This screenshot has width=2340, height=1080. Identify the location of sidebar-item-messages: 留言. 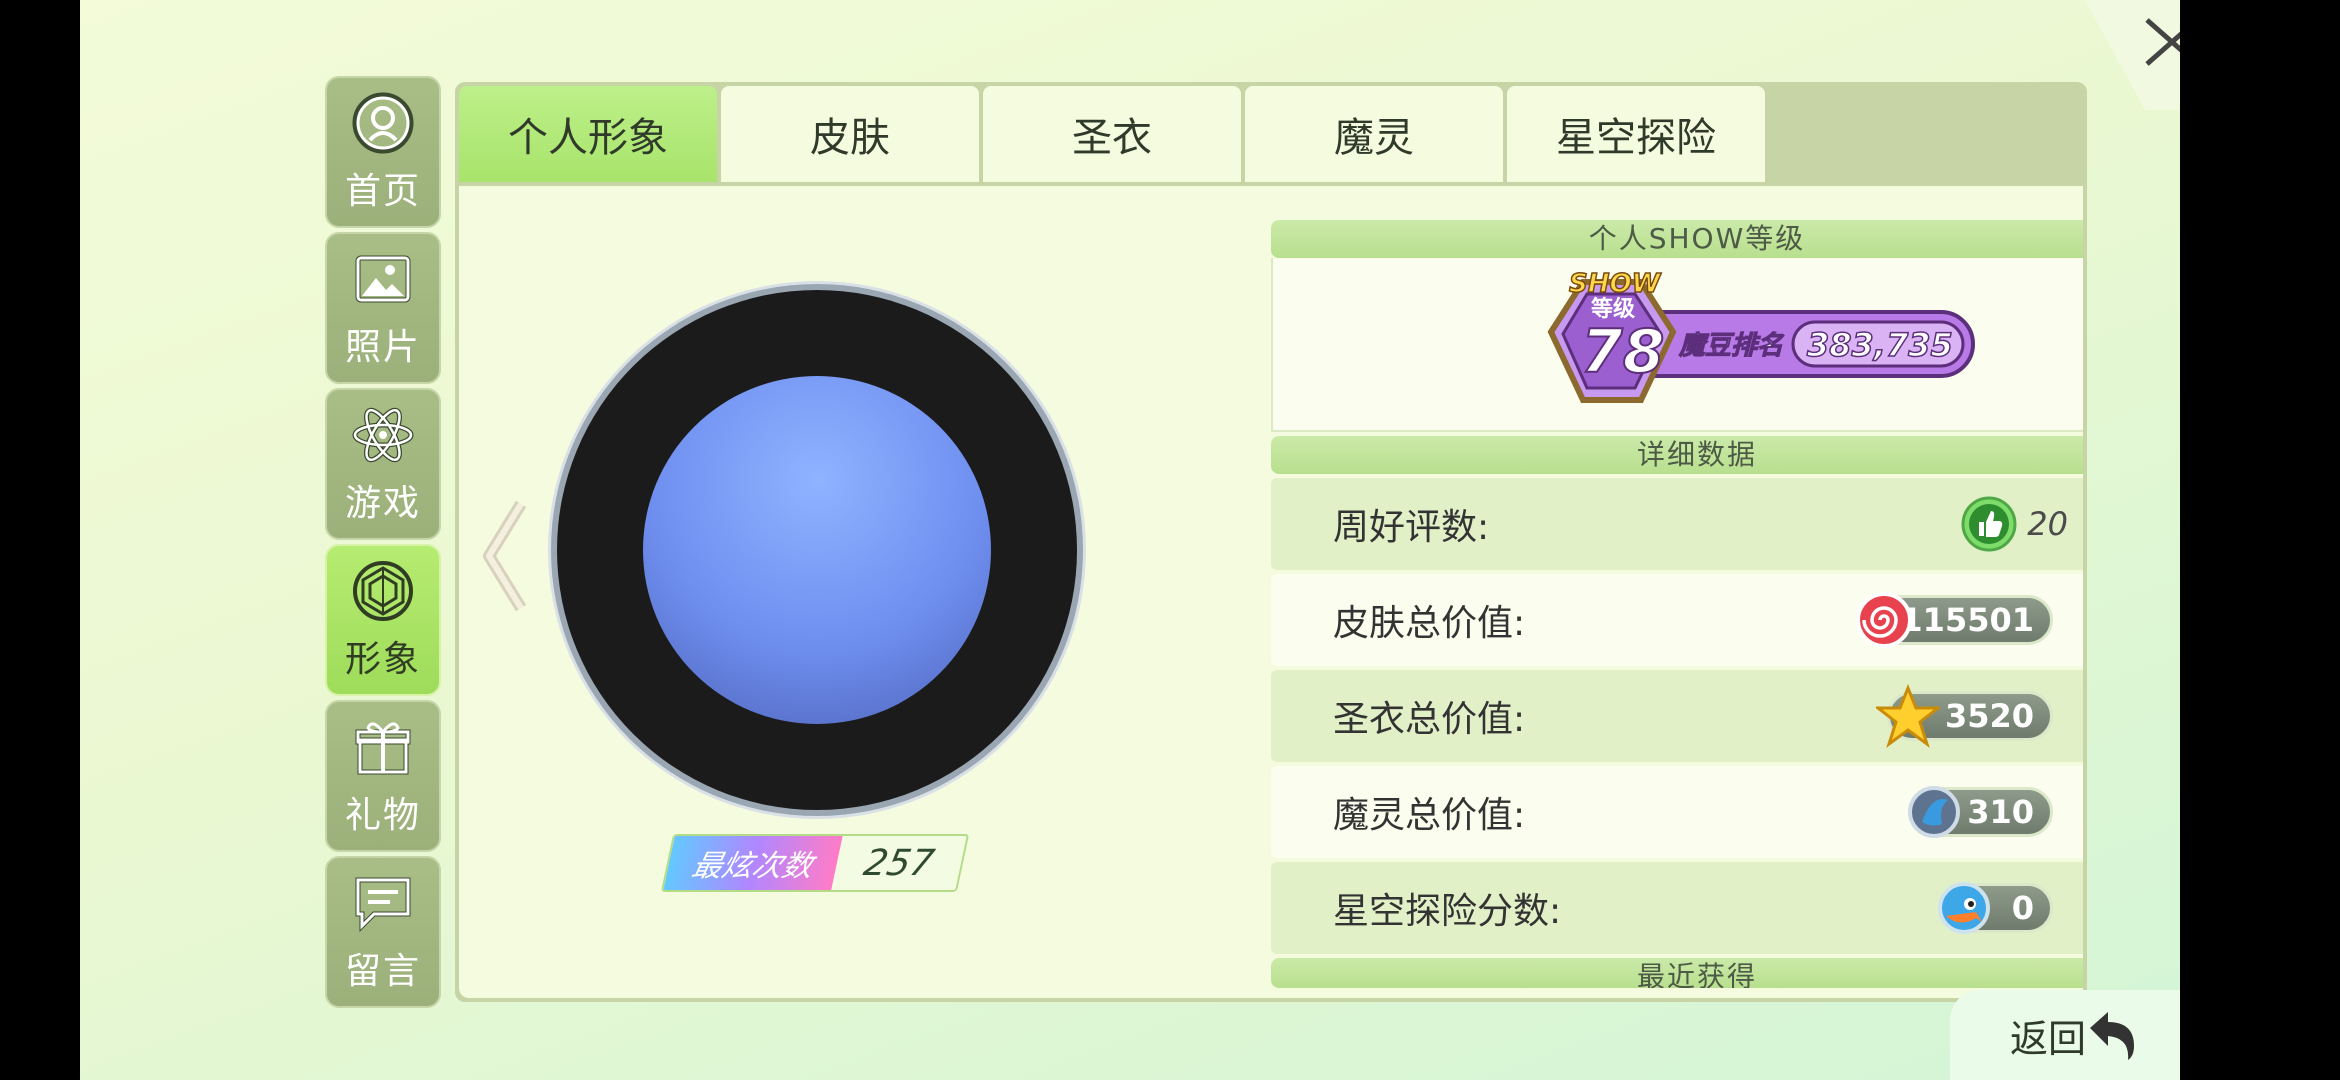
(383, 932).